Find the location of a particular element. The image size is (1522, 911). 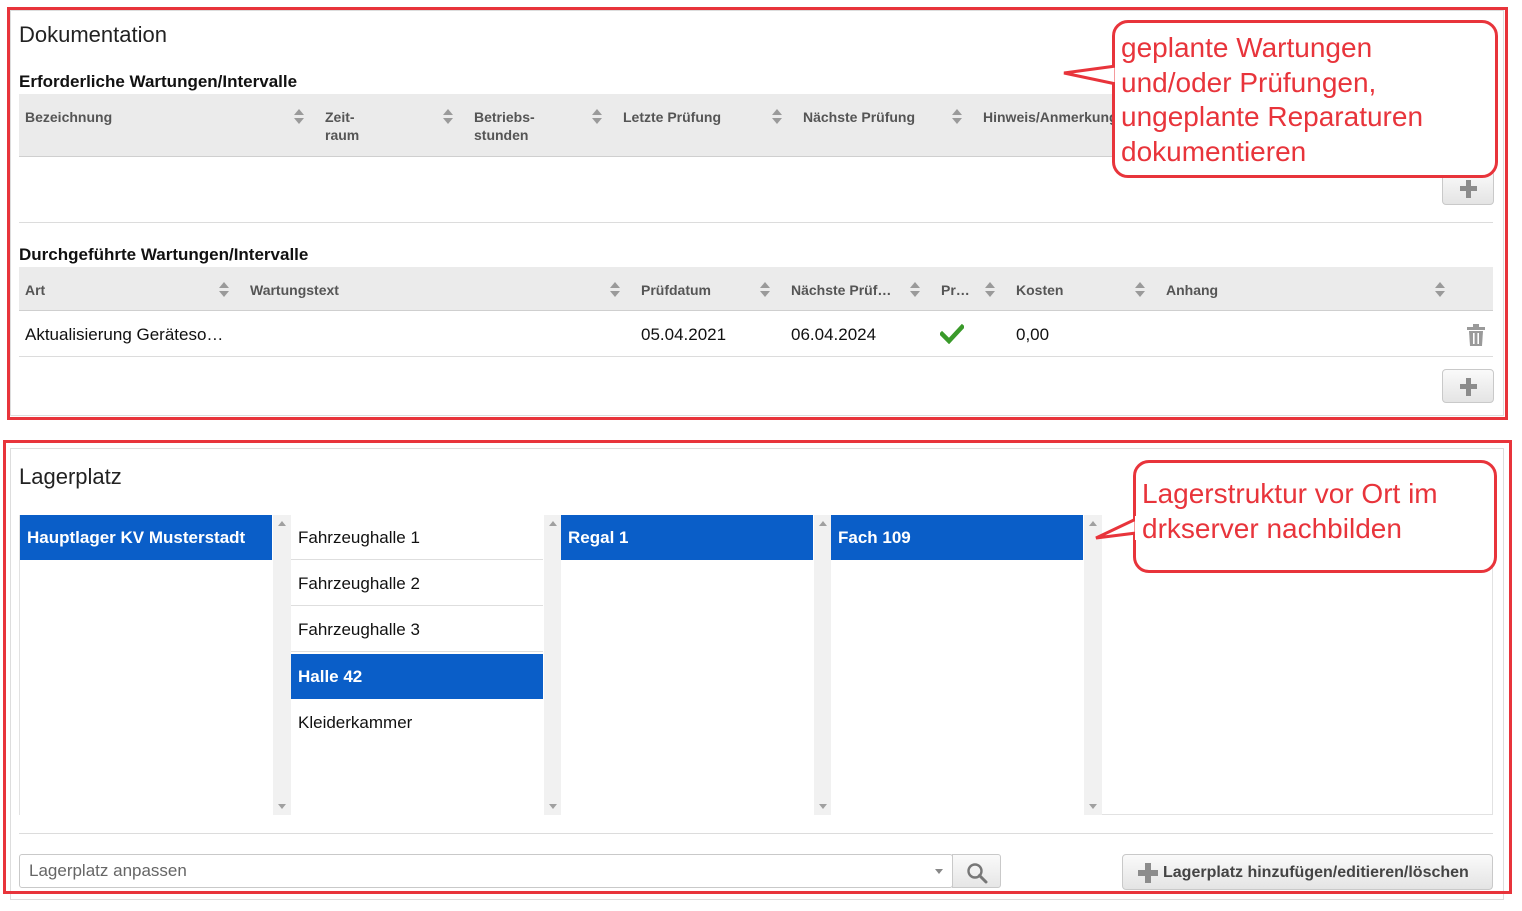

col-header-art: Art is located at coordinates (35, 290).